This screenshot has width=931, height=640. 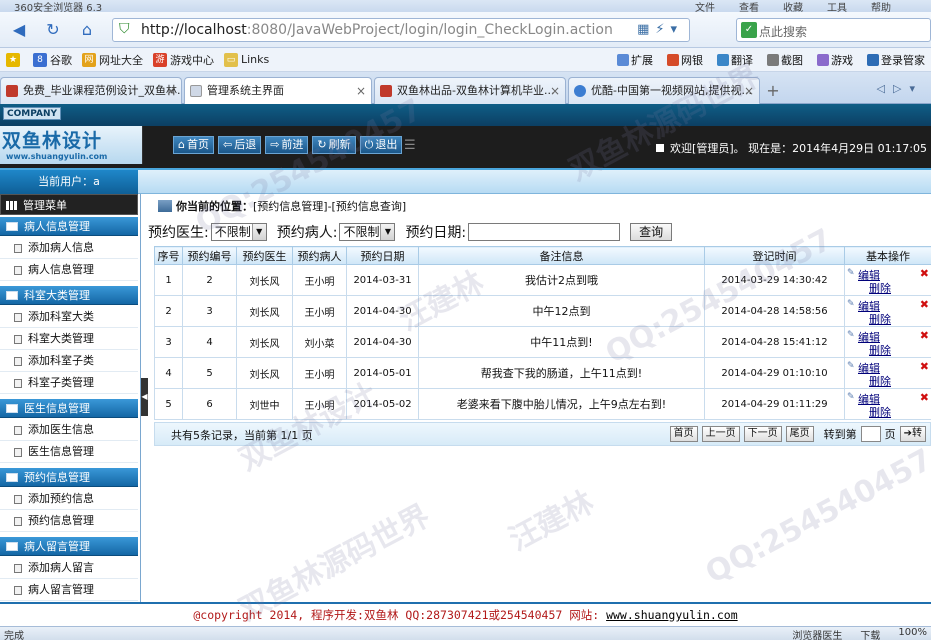 What do you see at coordinates (896, 60) in the screenshot?
I see `login-manager-button: 登录管家` at bounding box center [896, 60].